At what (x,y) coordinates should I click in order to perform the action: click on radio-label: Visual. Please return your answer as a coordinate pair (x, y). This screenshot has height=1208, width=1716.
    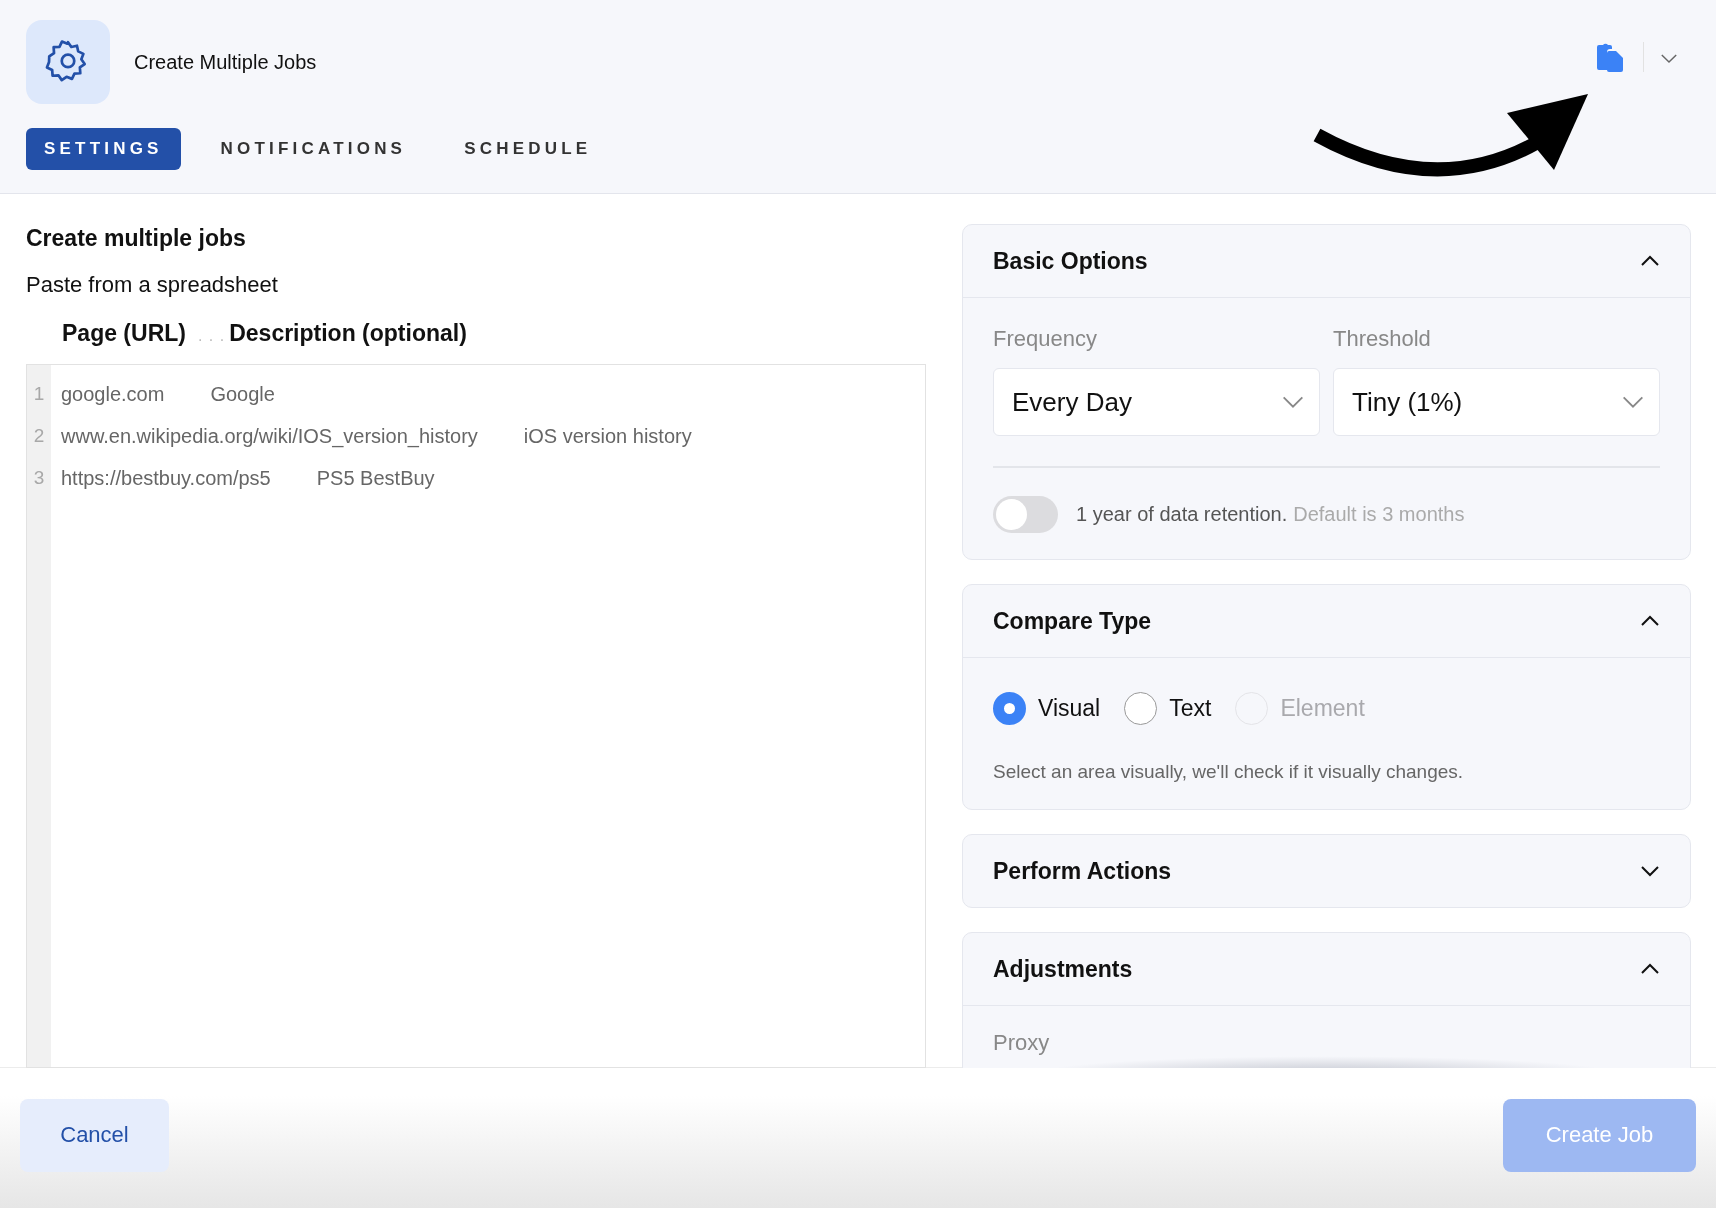
    Looking at the image, I should click on (1069, 708).